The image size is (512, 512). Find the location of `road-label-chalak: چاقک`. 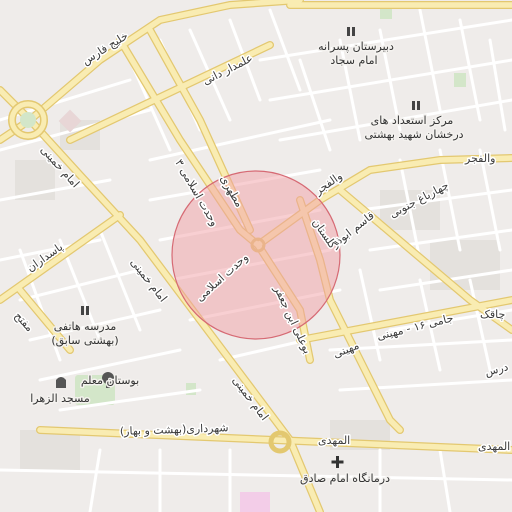

road-label-chalak: چاقک is located at coordinates (492, 314).